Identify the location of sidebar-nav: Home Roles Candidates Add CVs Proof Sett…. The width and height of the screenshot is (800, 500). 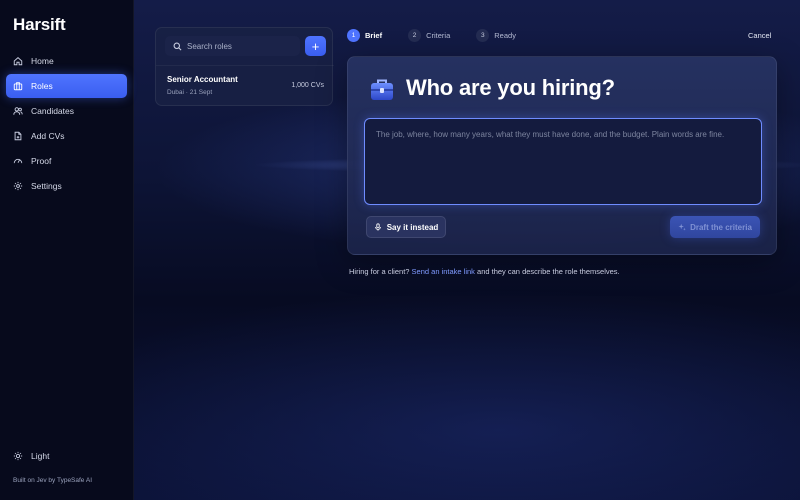
(66, 124).